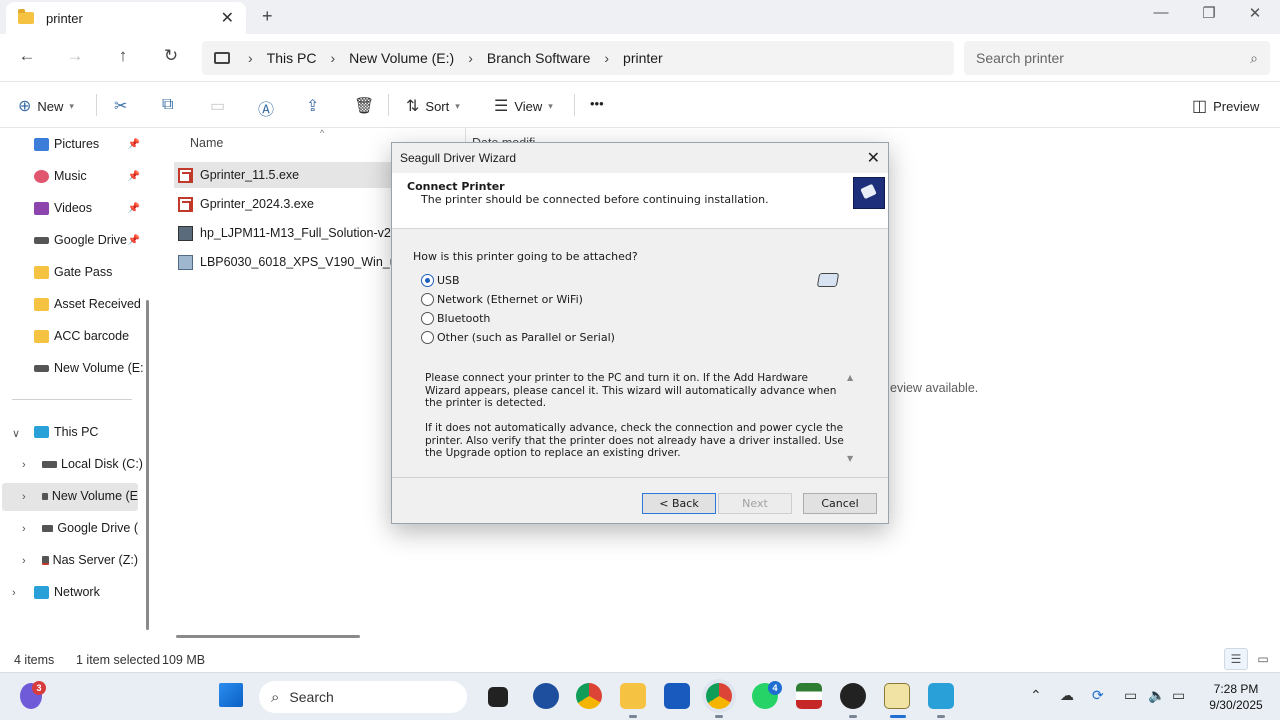 The image size is (1280, 720). I want to click on sidebar-item-acc-barcode: ACC barcode, so click(89, 336).